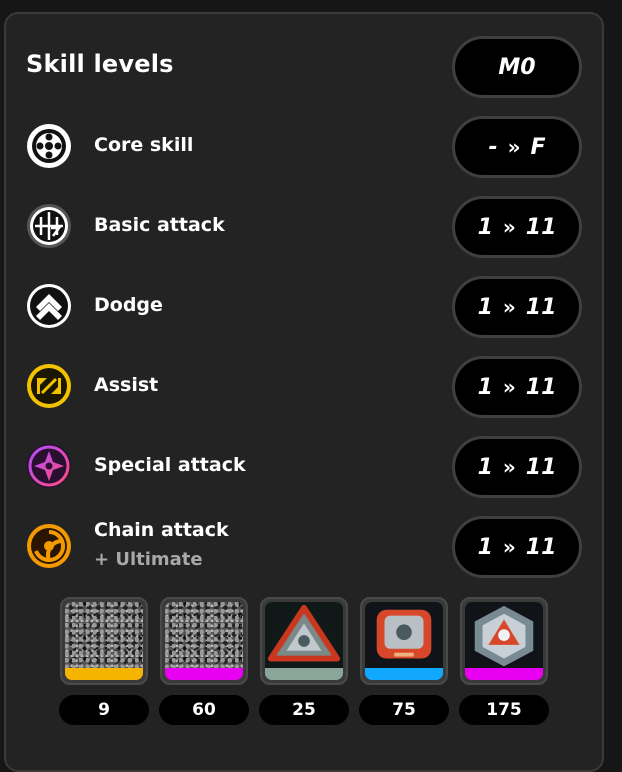  What do you see at coordinates (159, 225) in the screenshot?
I see `skill-label-basic: Basic attack` at bounding box center [159, 225].